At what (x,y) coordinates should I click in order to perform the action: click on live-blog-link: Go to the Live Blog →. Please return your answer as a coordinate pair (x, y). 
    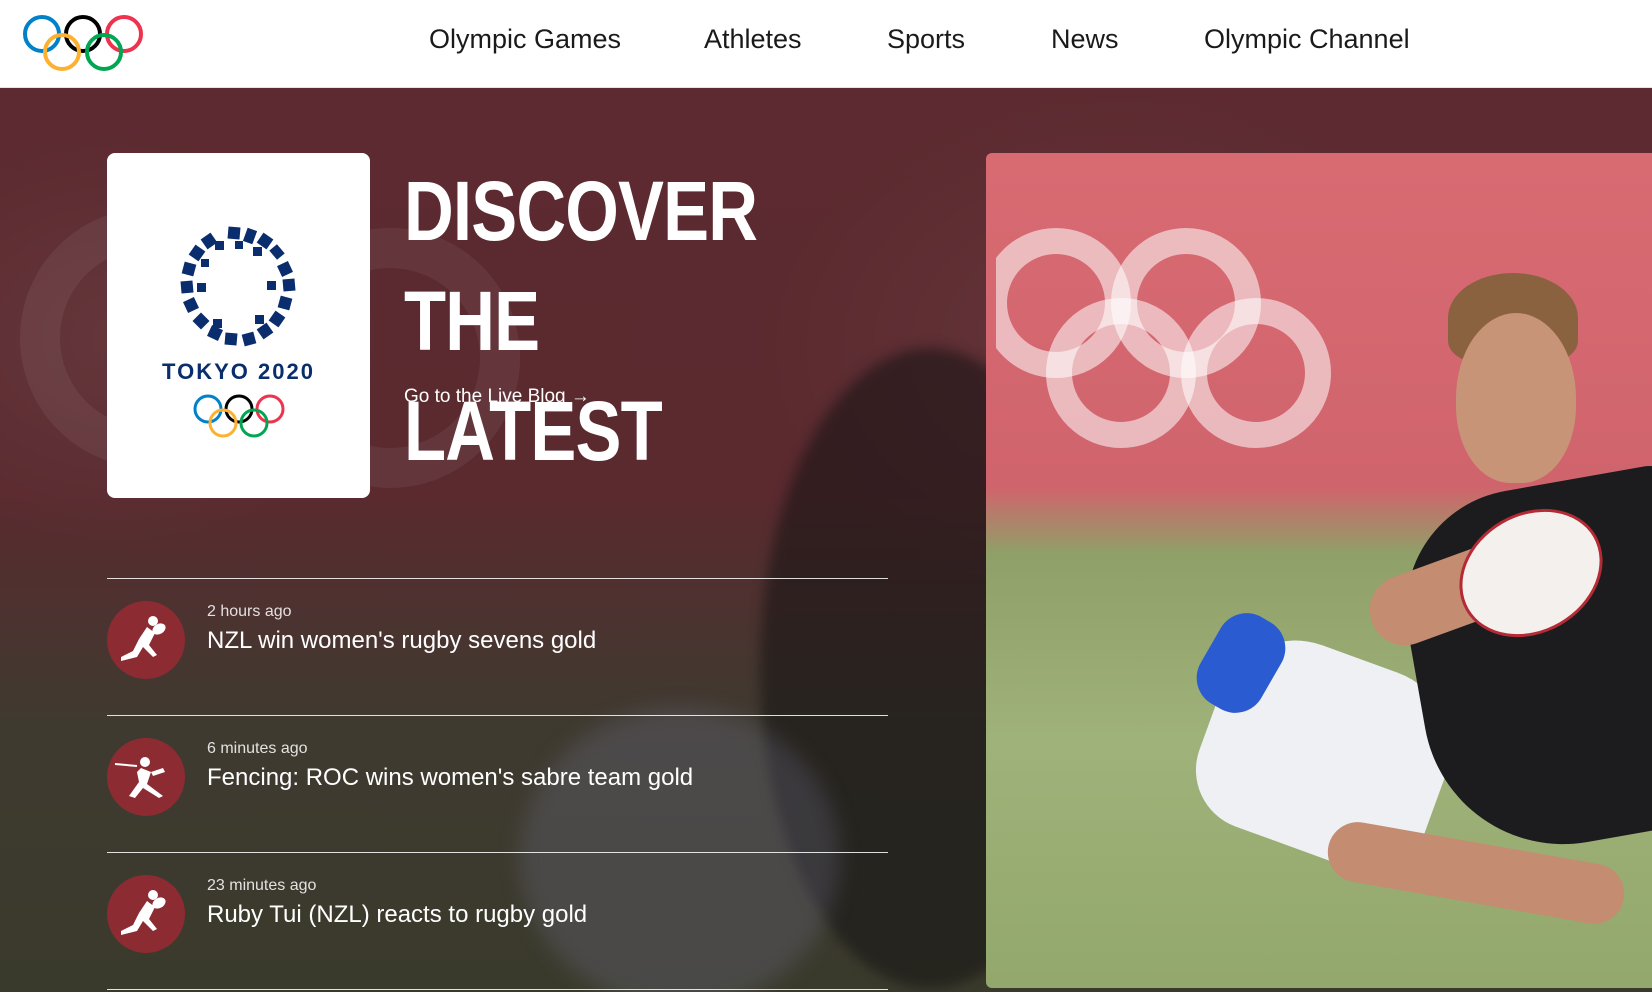
    Looking at the image, I should click on (497, 397).